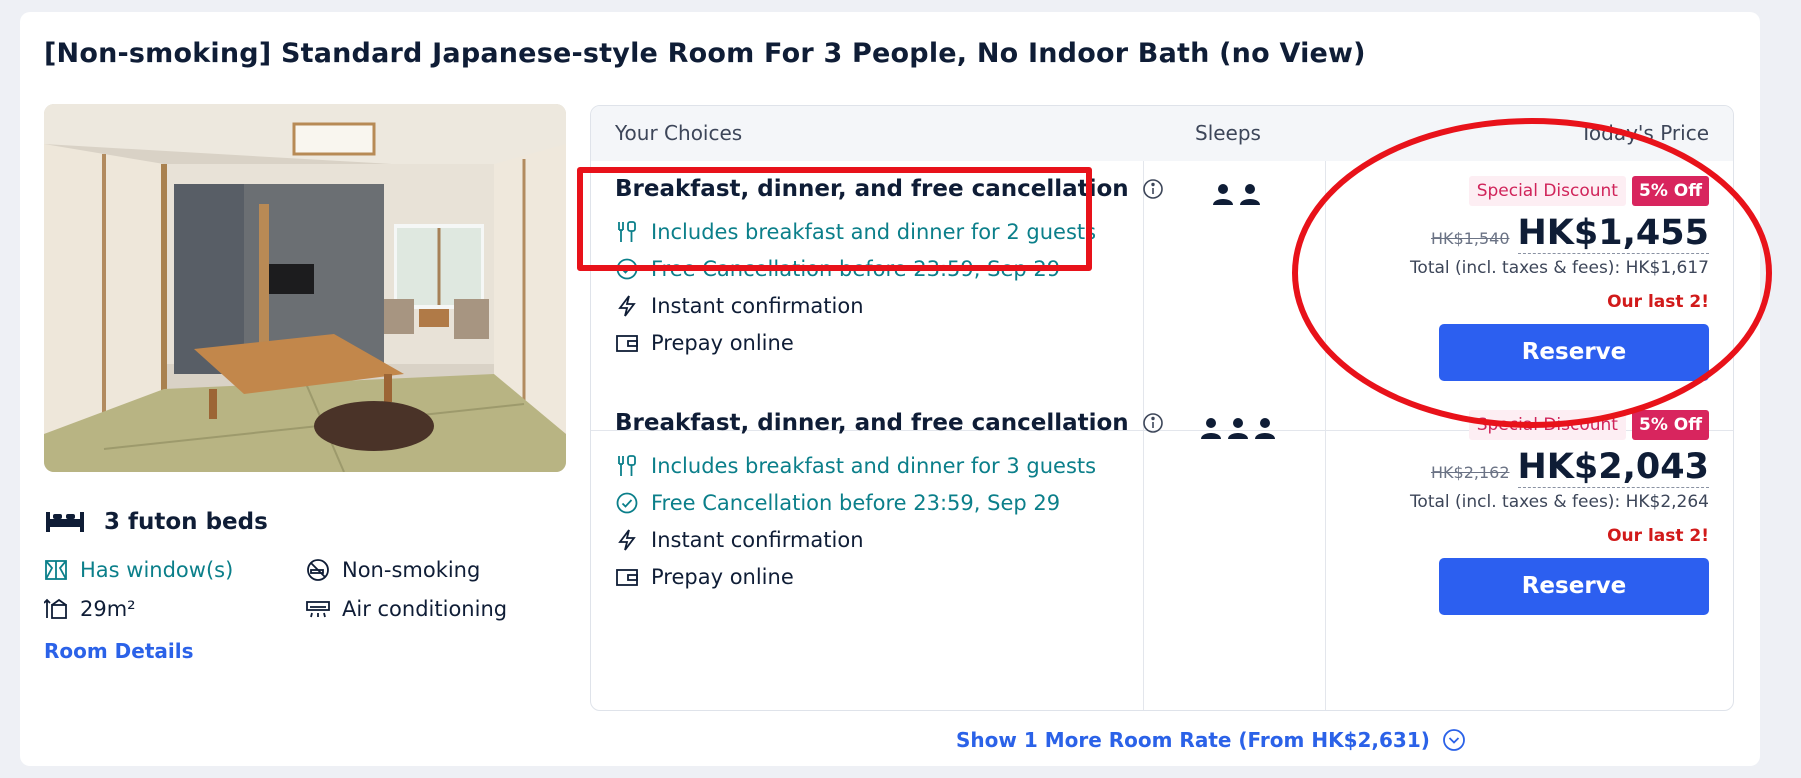  What do you see at coordinates (56, 609) in the screenshot?
I see `room-size-icon` at bounding box center [56, 609].